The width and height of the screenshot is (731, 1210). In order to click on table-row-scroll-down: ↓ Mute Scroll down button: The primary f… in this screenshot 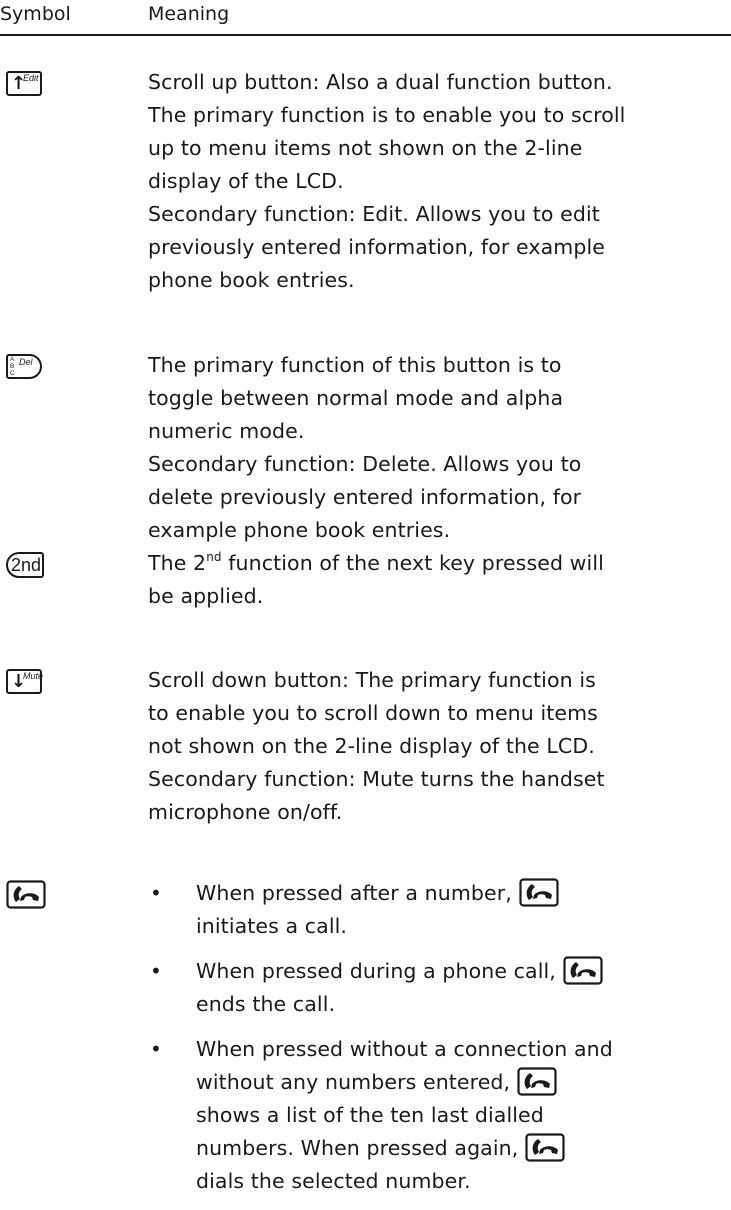, I will do `click(365, 749)`.